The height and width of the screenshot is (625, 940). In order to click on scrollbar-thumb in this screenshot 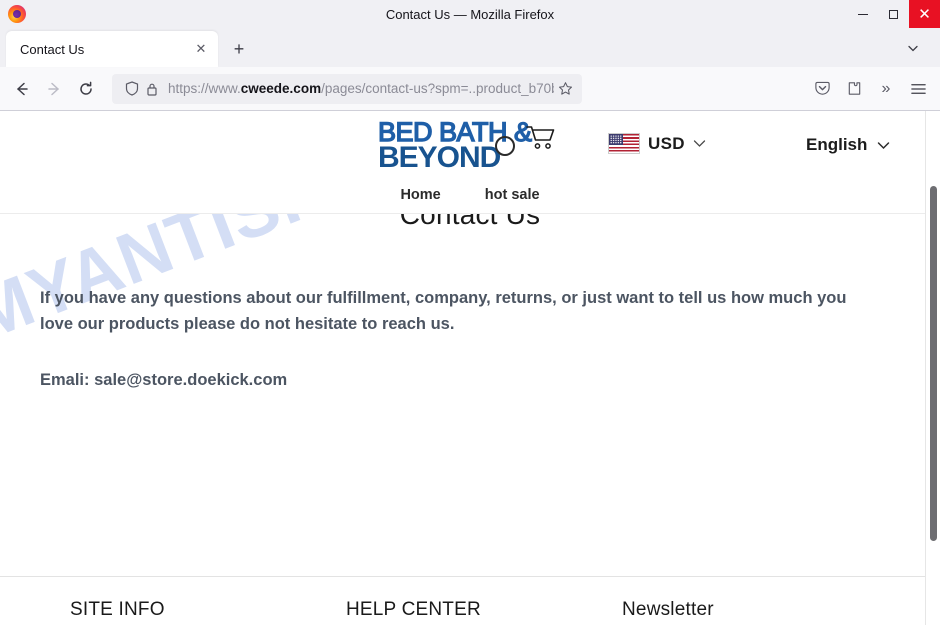, I will do `click(933, 363)`.